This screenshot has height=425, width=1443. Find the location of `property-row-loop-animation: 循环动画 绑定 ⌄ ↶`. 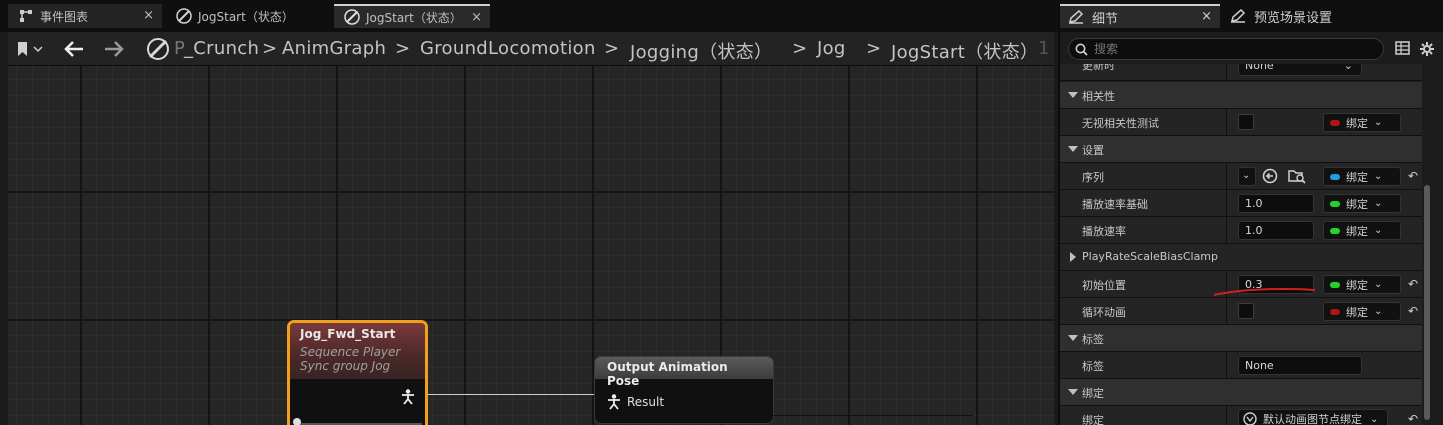

property-row-loop-animation: 循环动画 绑定 ⌄ ↶ is located at coordinates (1243, 311).